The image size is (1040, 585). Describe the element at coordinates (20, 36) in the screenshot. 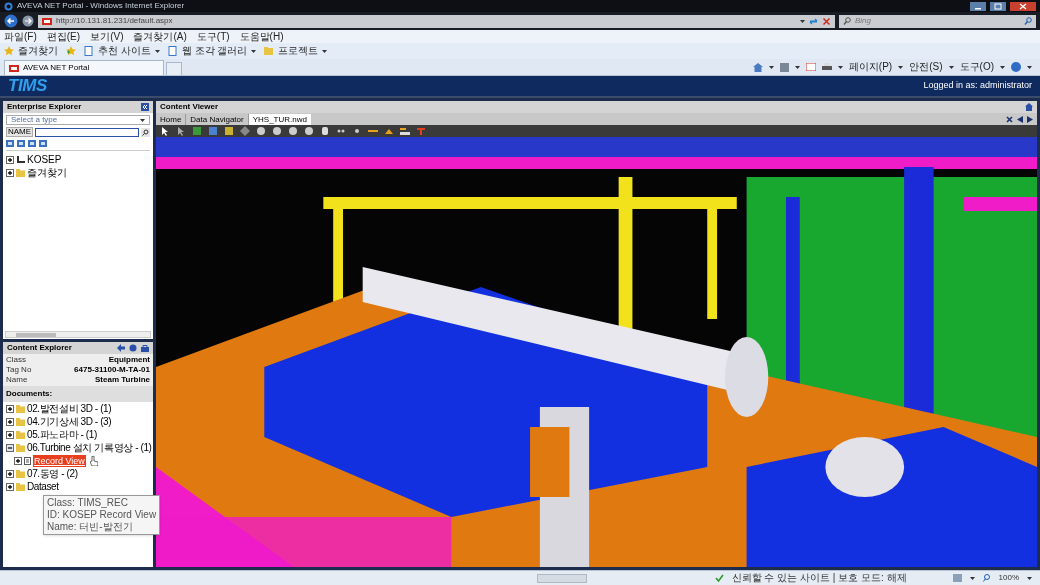

I see `menu-item: 파일(F)` at that location.